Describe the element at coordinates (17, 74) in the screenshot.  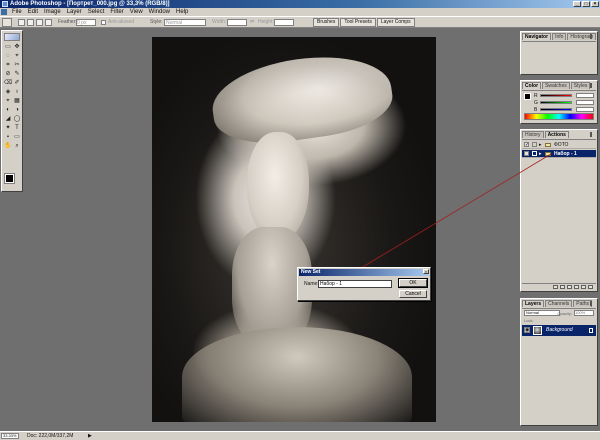
I see `brush-tool-icon: ✎` at that location.